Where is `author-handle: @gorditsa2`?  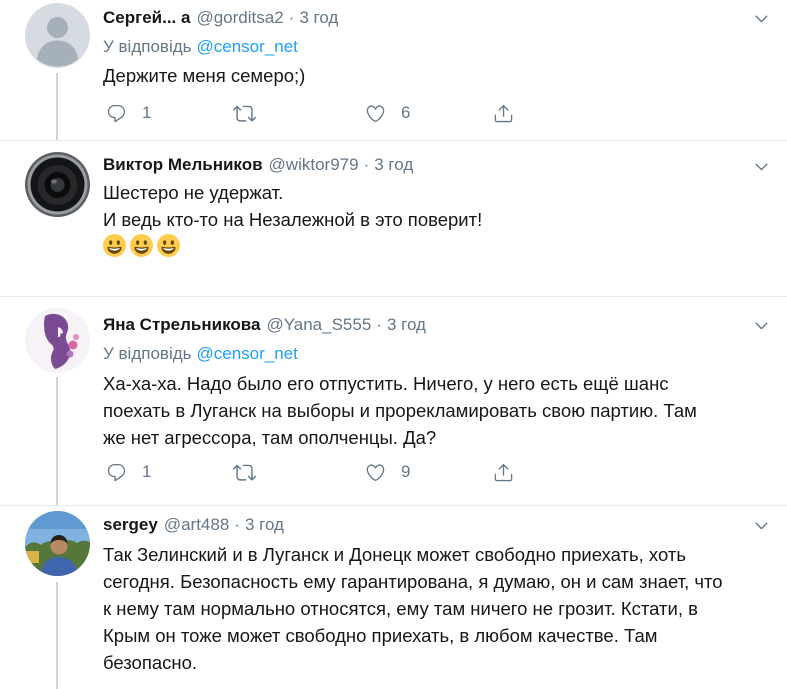 author-handle: @gorditsa2 is located at coordinates (239, 17).